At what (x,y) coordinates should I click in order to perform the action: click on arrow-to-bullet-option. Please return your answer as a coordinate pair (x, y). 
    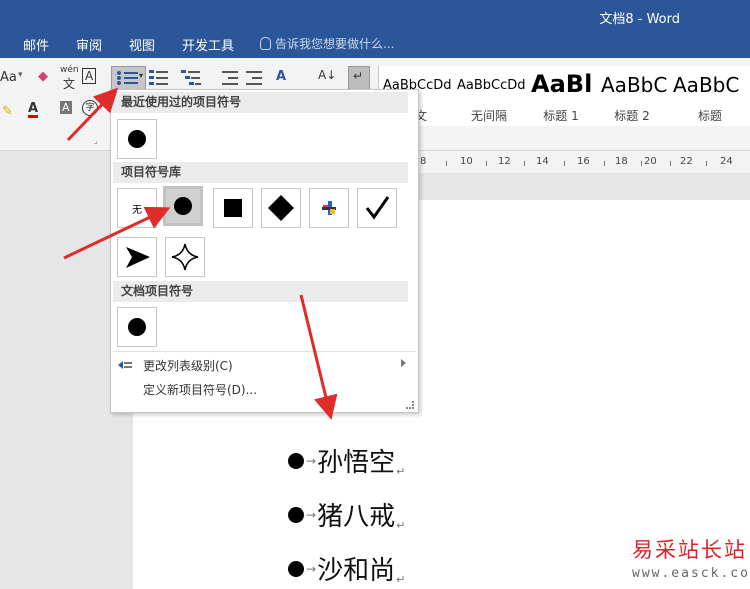
    Looking at the image, I should click on (117, 233).